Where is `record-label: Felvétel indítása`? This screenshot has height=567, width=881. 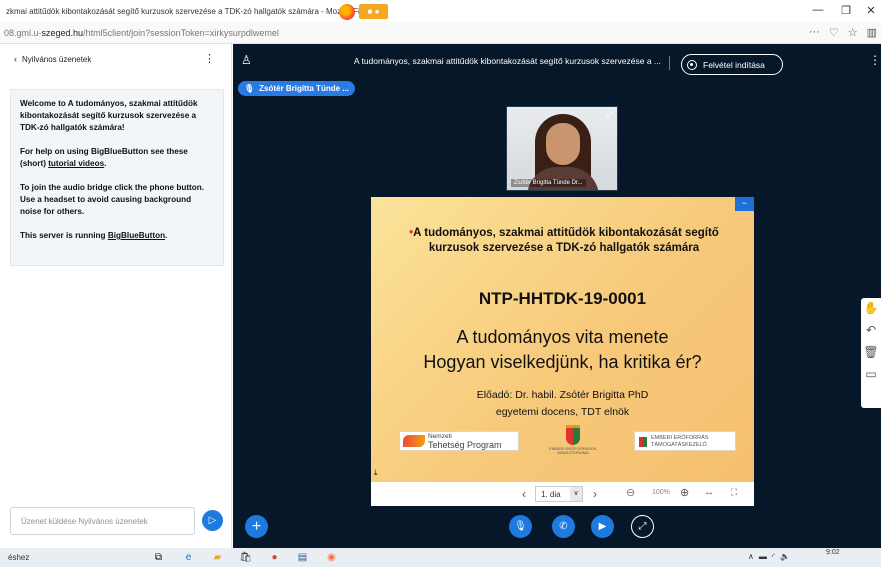 record-label: Felvétel indítása is located at coordinates (734, 64).